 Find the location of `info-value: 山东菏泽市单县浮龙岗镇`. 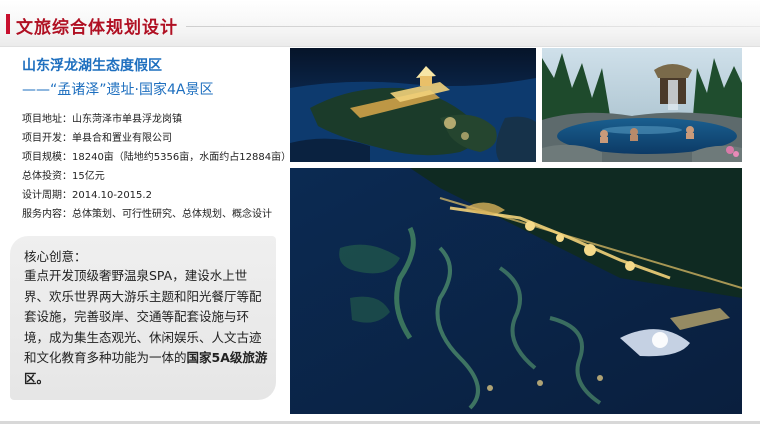

info-value: 山东菏泽市单县浮龙岗镇 is located at coordinates (127, 119).